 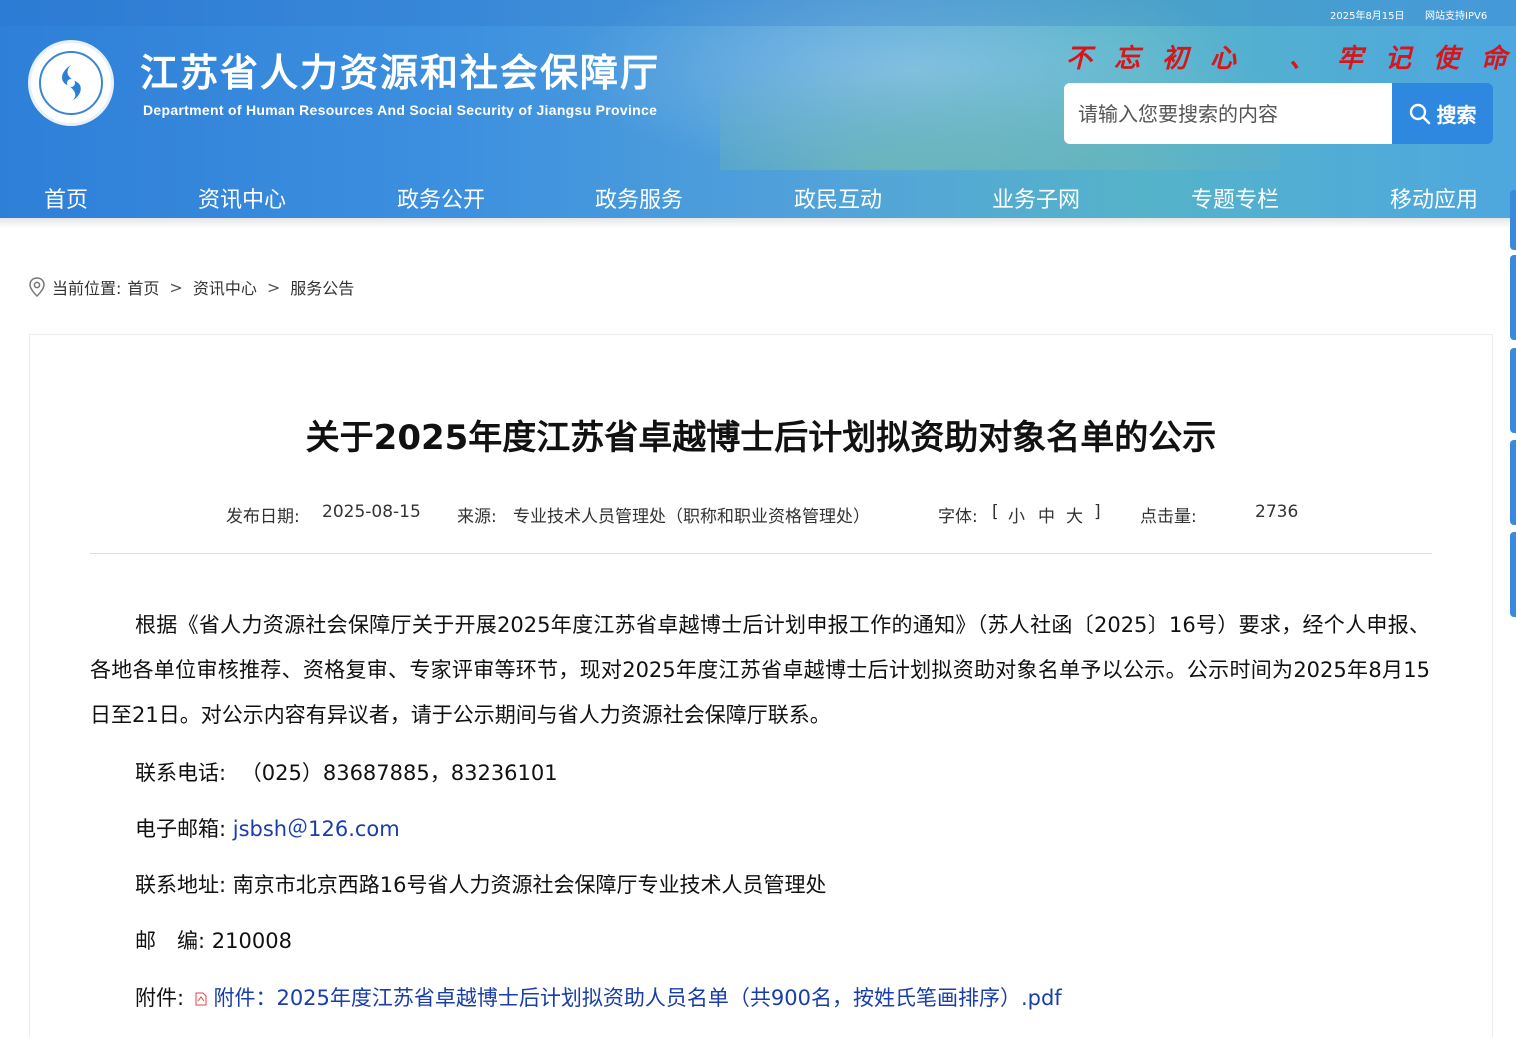 What do you see at coordinates (1291, 59) in the screenshot?
I see `slogan: 不忘初心 、牢记使命` at bounding box center [1291, 59].